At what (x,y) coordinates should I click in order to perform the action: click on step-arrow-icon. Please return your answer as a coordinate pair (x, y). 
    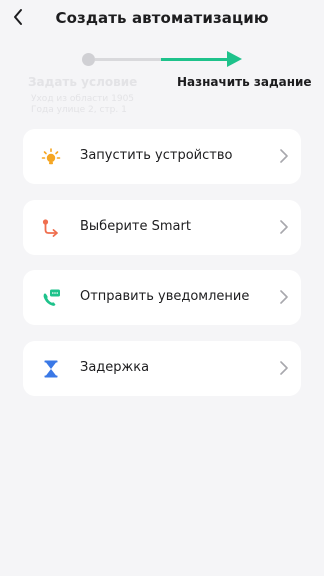
    Looking at the image, I should click on (234, 59).